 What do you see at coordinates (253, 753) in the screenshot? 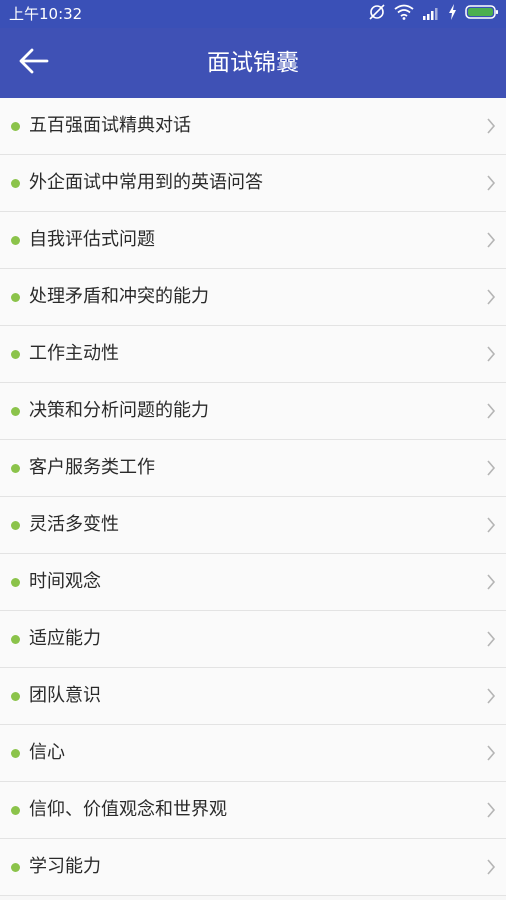
I see `list-item: 信心` at bounding box center [253, 753].